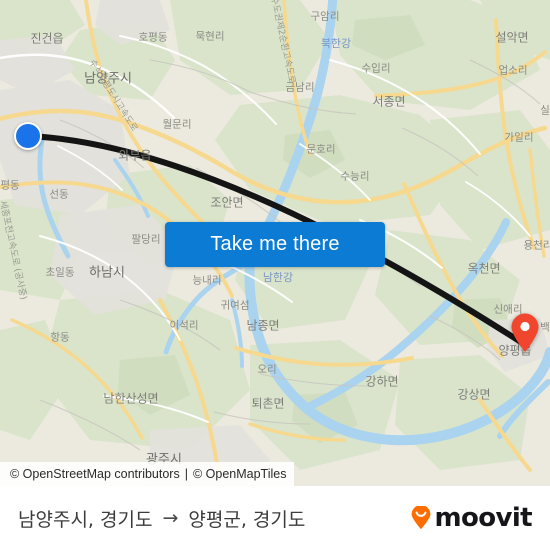 Image resolution: width=550 pixels, height=550 pixels. Describe the element at coordinates (240, 474) in the screenshot. I see `attribution-openmaptiles: © OpenMapTiles` at that location.